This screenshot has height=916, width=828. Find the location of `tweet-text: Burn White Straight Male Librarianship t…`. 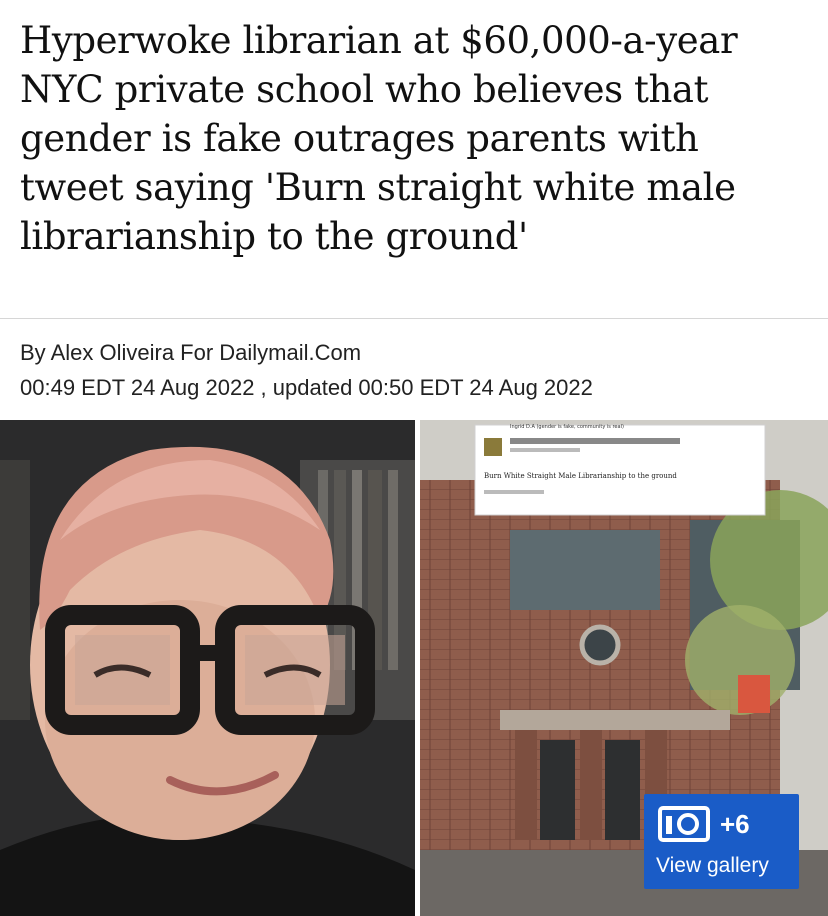

tweet-text: Burn White Straight Male Librarianship t… is located at coordinates (580, 476).